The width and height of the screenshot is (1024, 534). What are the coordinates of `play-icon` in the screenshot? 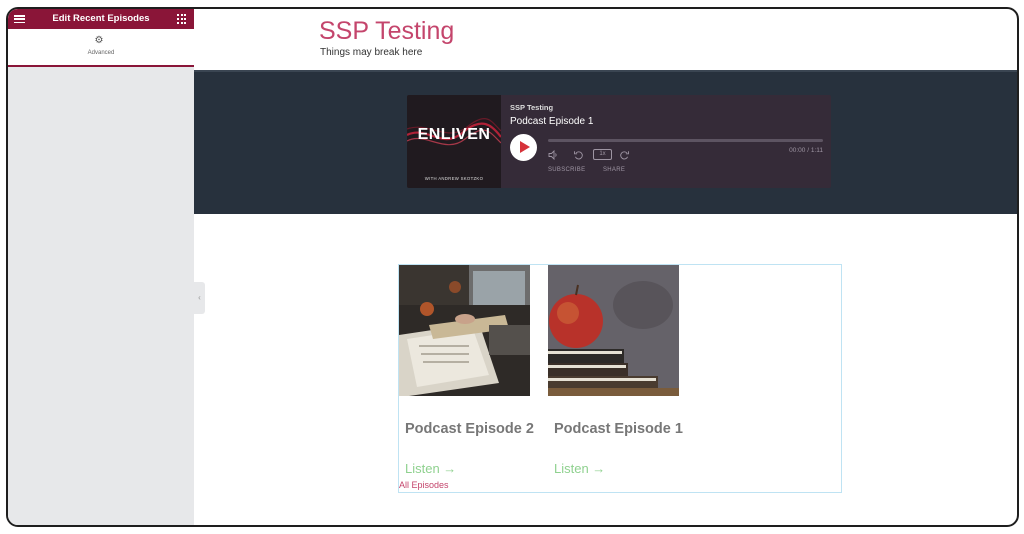 It's located at (525, 147).